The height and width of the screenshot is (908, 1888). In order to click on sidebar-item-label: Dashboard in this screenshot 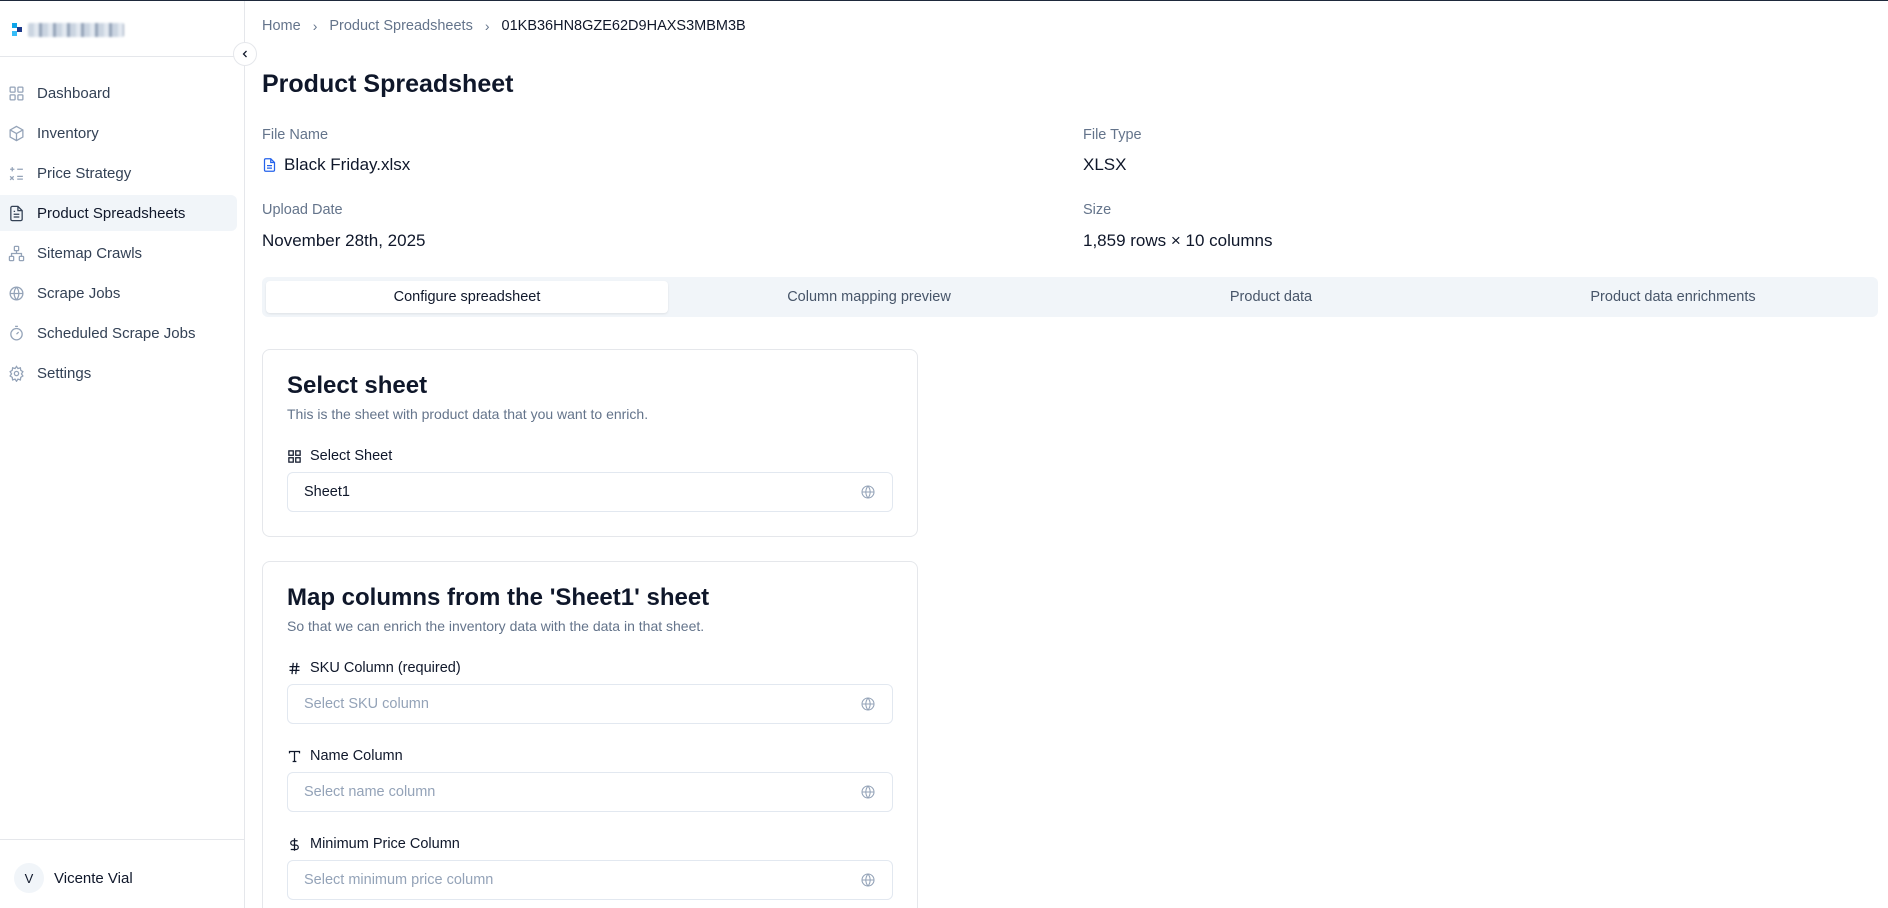, I will do `click(74, 93)`.